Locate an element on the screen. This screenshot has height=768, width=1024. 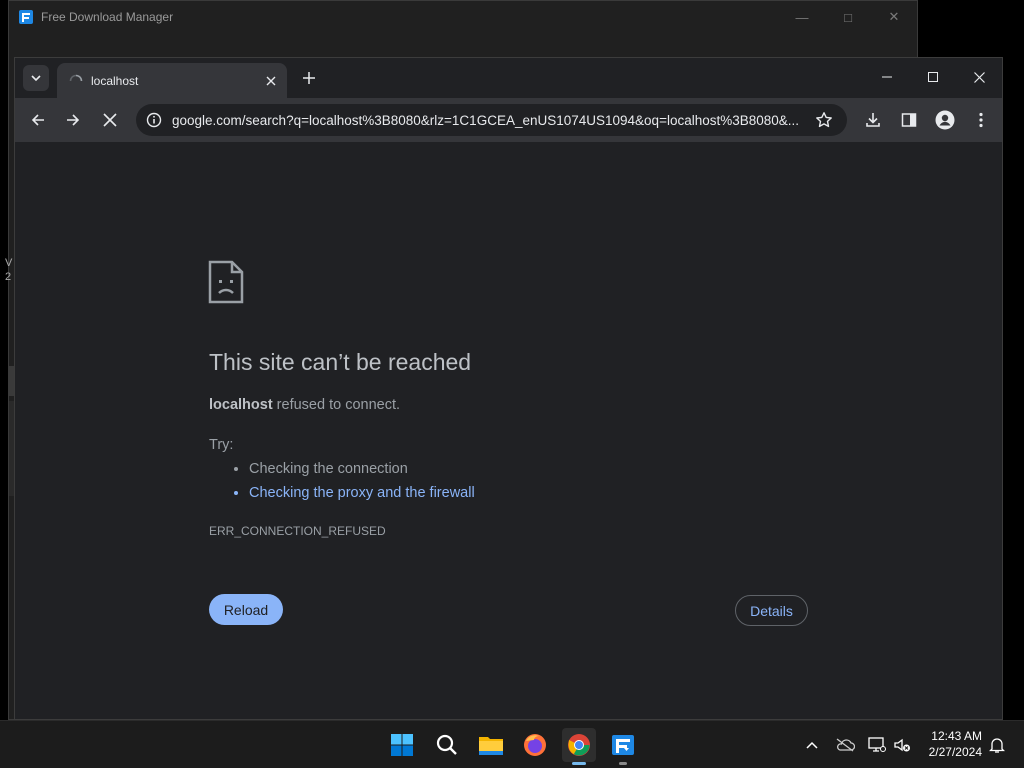
plus-icon is located at coordinates (309, 78).